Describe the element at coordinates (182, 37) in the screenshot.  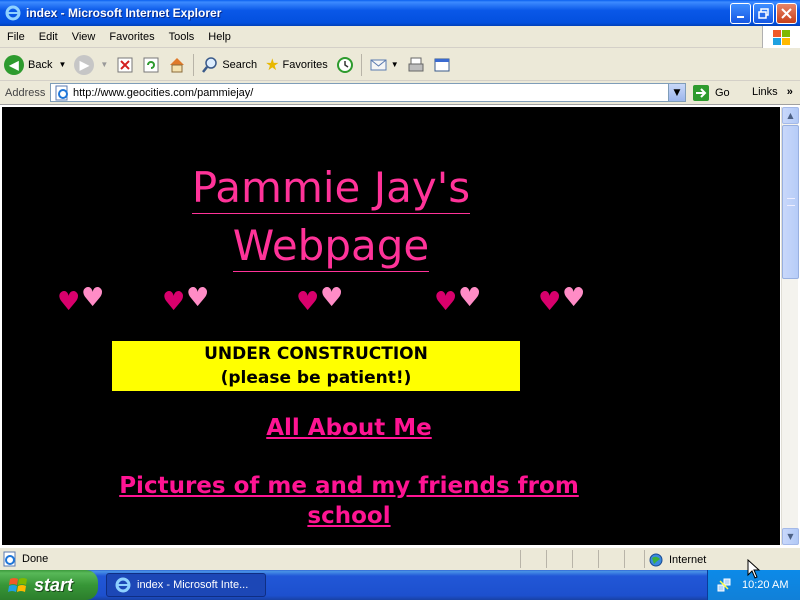
I see `menu-tools: Tools` at that location.